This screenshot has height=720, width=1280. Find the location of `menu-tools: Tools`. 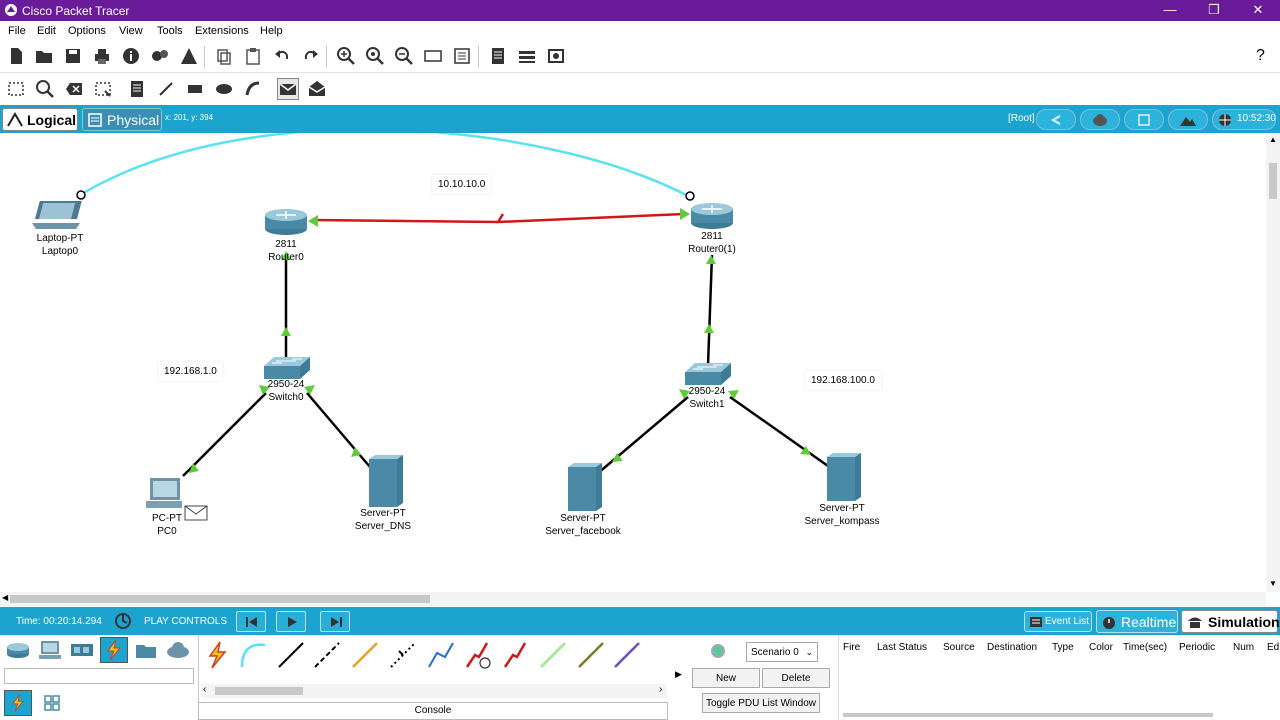

menu-tools: Tools is located at coordinates (170, 31).